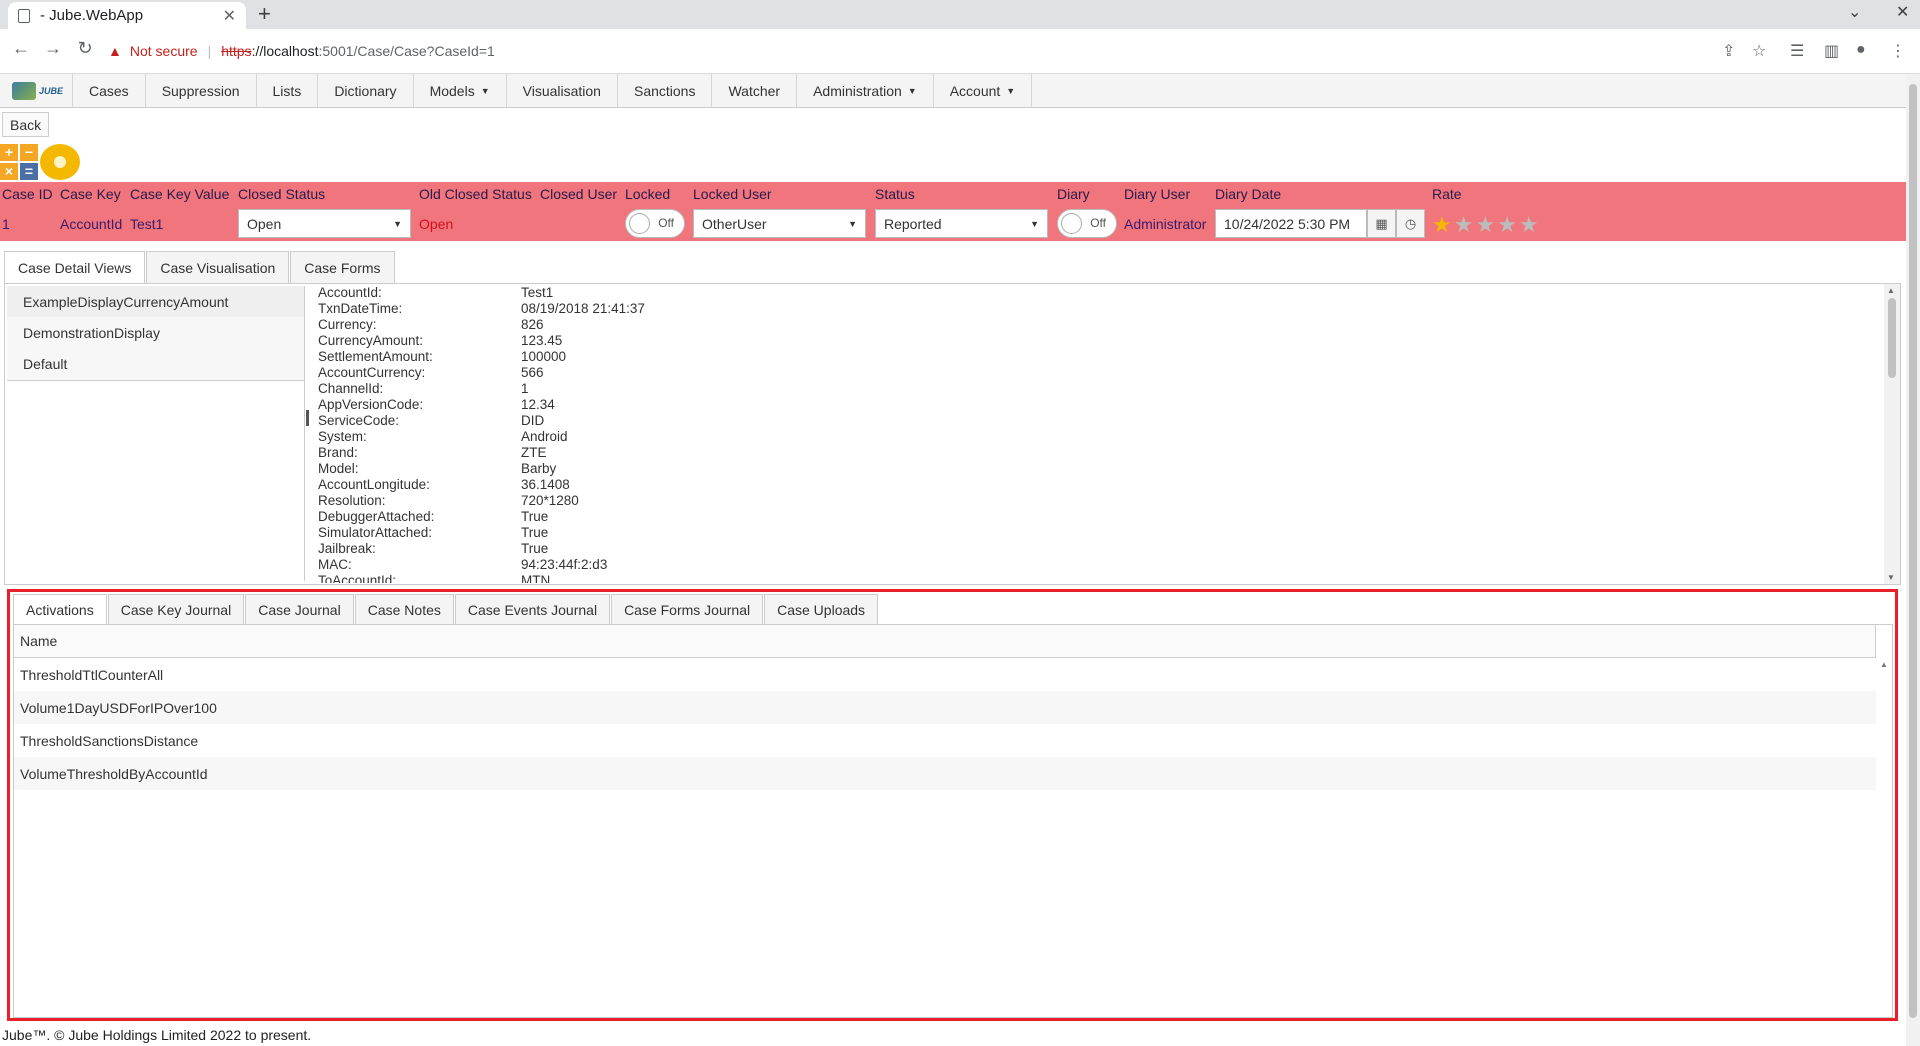 The height and width of the screenshot is (1046, 1920). What do you see at coordinates (299, 609) in the screenshot?
I see `tab-case-journal: Case Journal` at bounding box center [299, 609].